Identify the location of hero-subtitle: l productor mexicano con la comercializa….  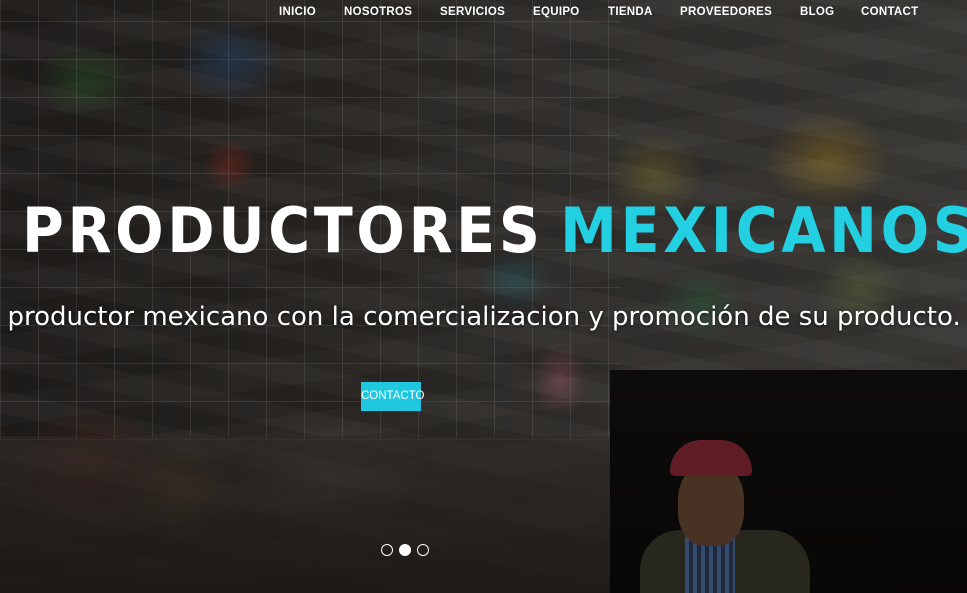
(480, 317).